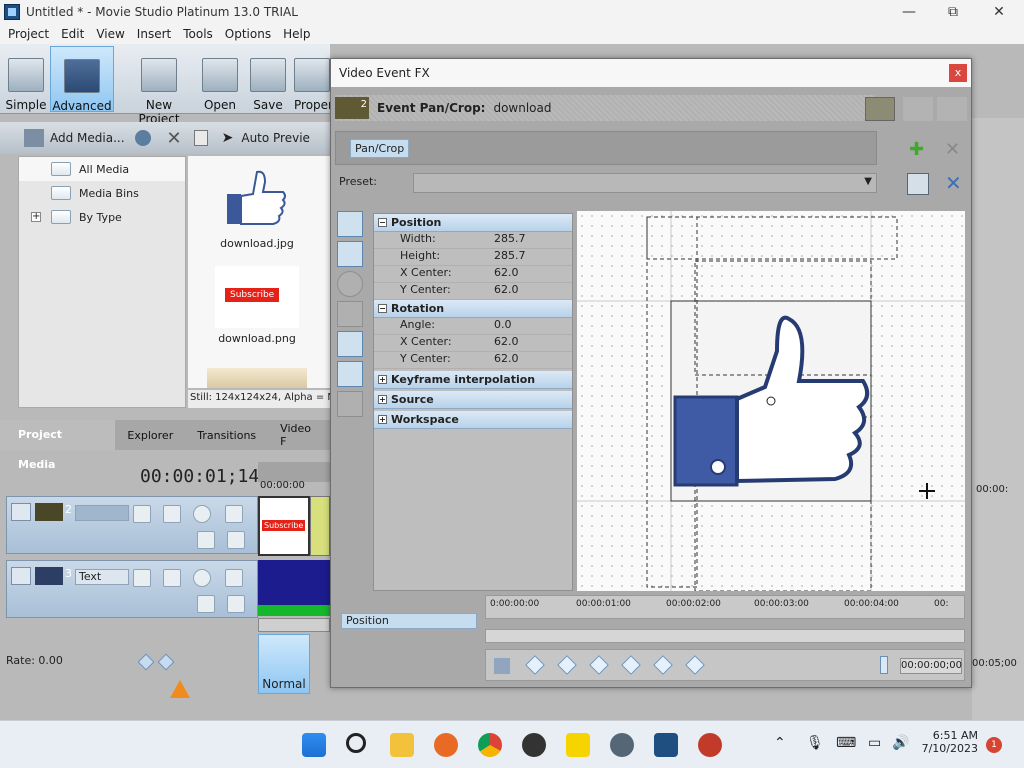 The image size is (1024, 768). I want to click on obs-icon, so click(534, 745).